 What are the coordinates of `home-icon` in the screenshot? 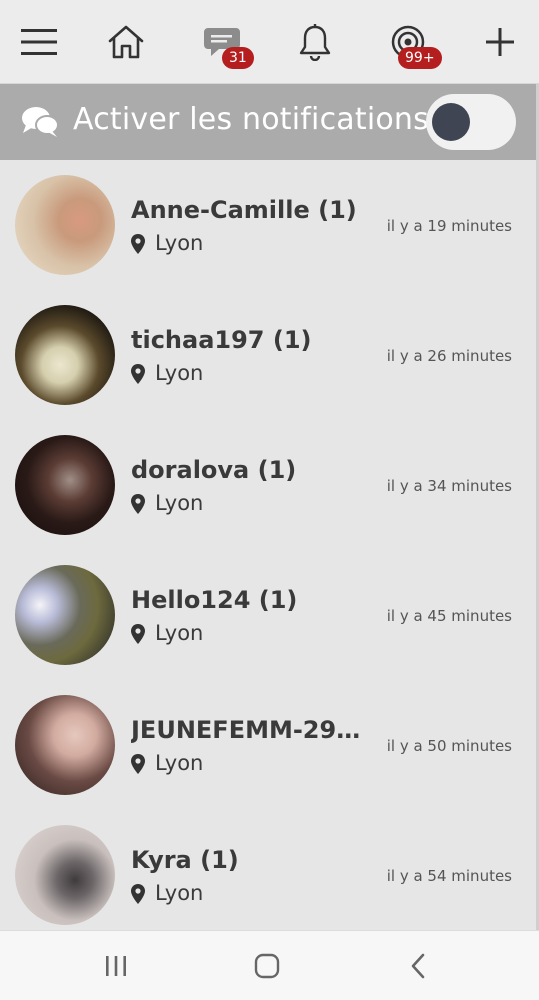 It's located at (126, 42).